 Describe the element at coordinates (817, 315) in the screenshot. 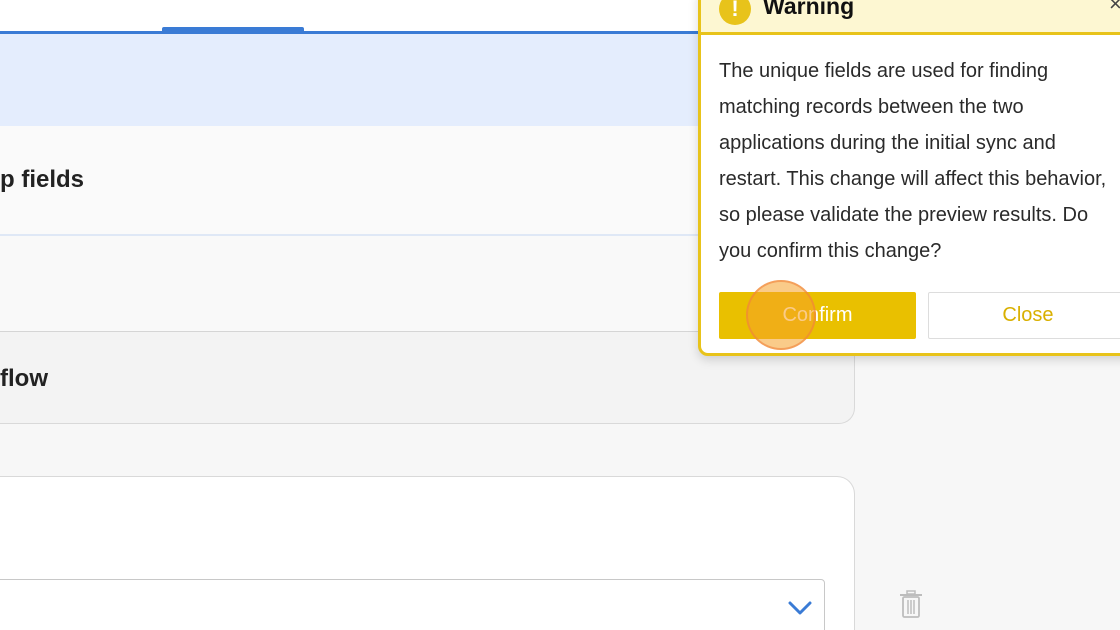

I see `confirm-button: Confirm` at that location.